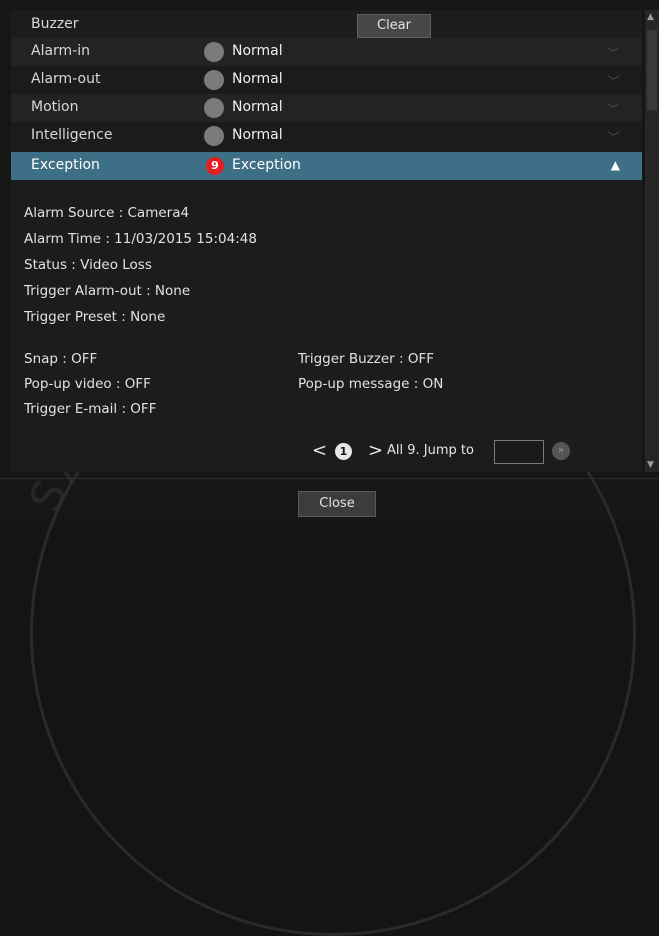 The image size is (659, 936). I want to click on row-title: Intelligence, so click(72, 135).